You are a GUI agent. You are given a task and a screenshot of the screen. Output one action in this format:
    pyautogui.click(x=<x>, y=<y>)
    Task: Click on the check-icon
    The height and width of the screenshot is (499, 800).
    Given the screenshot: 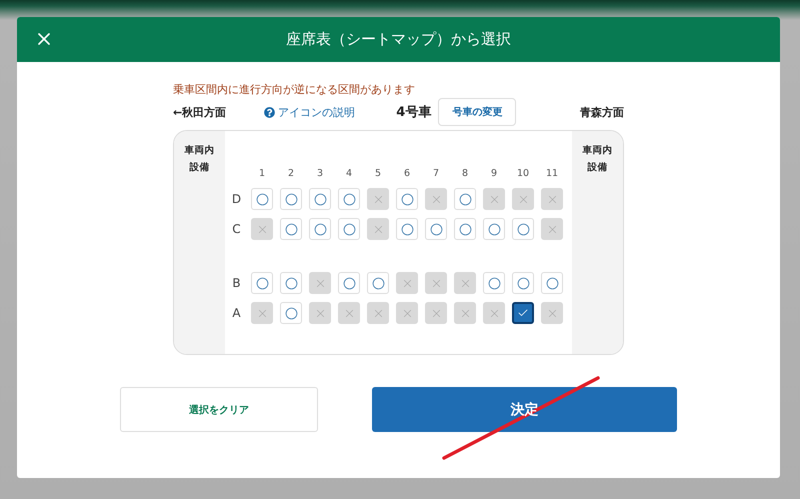 What is the action you would take?
    pyautogui.click(x=523, y=313)
    